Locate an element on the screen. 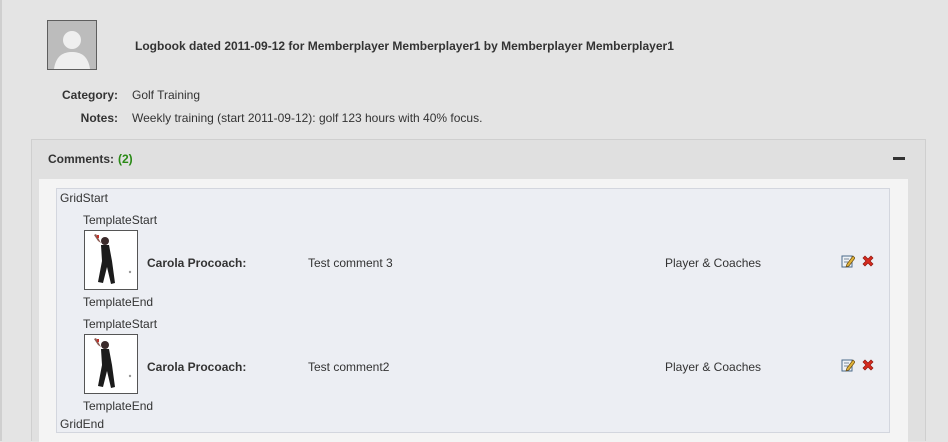  comment-text: Test comment2 is located at coordinates (349, 367).